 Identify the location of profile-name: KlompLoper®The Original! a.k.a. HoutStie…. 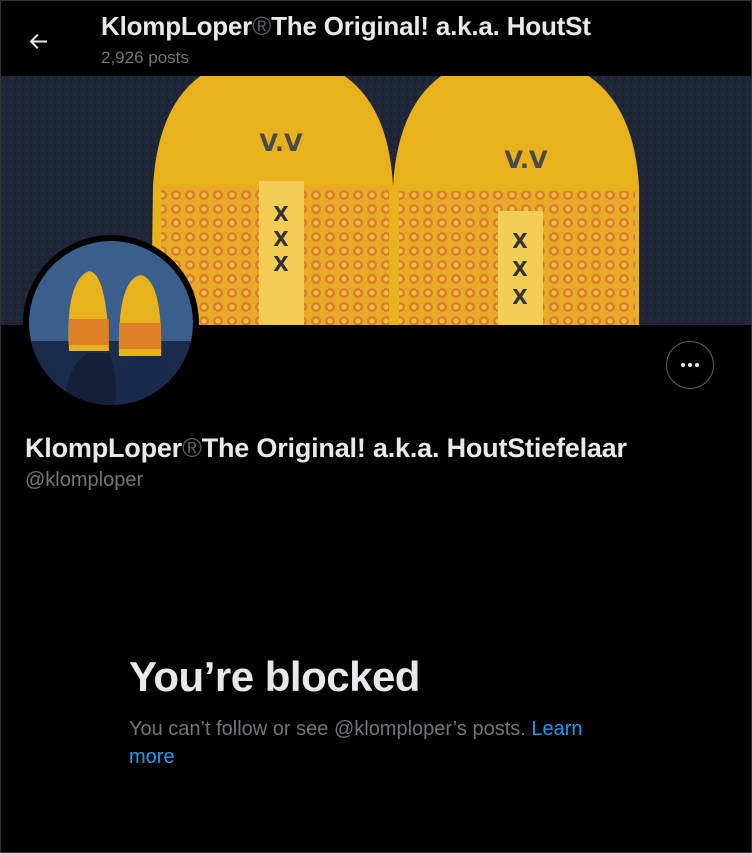
(326, 448).